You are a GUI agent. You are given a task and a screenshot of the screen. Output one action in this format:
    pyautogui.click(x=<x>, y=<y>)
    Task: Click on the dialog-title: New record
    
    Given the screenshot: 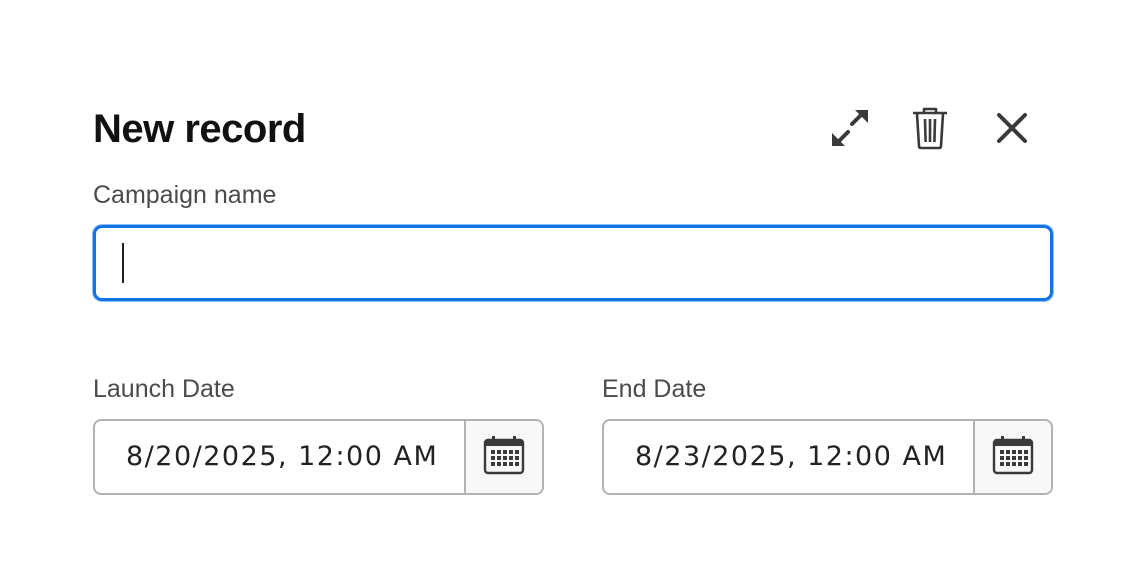 What is the action you would take?
    pyautogui.click(x=199, y=129)
    